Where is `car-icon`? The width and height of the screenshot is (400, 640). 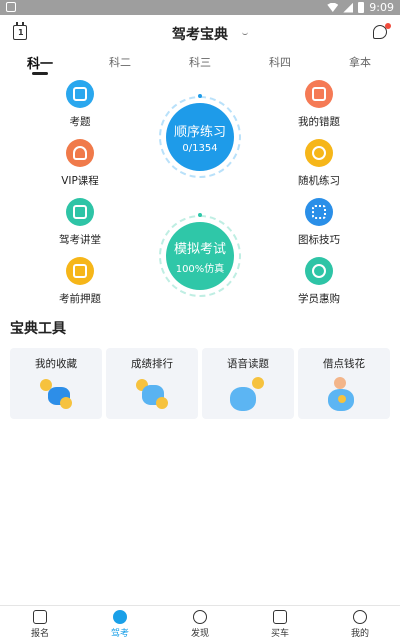 car-icon is located at coordinates (280, 617).